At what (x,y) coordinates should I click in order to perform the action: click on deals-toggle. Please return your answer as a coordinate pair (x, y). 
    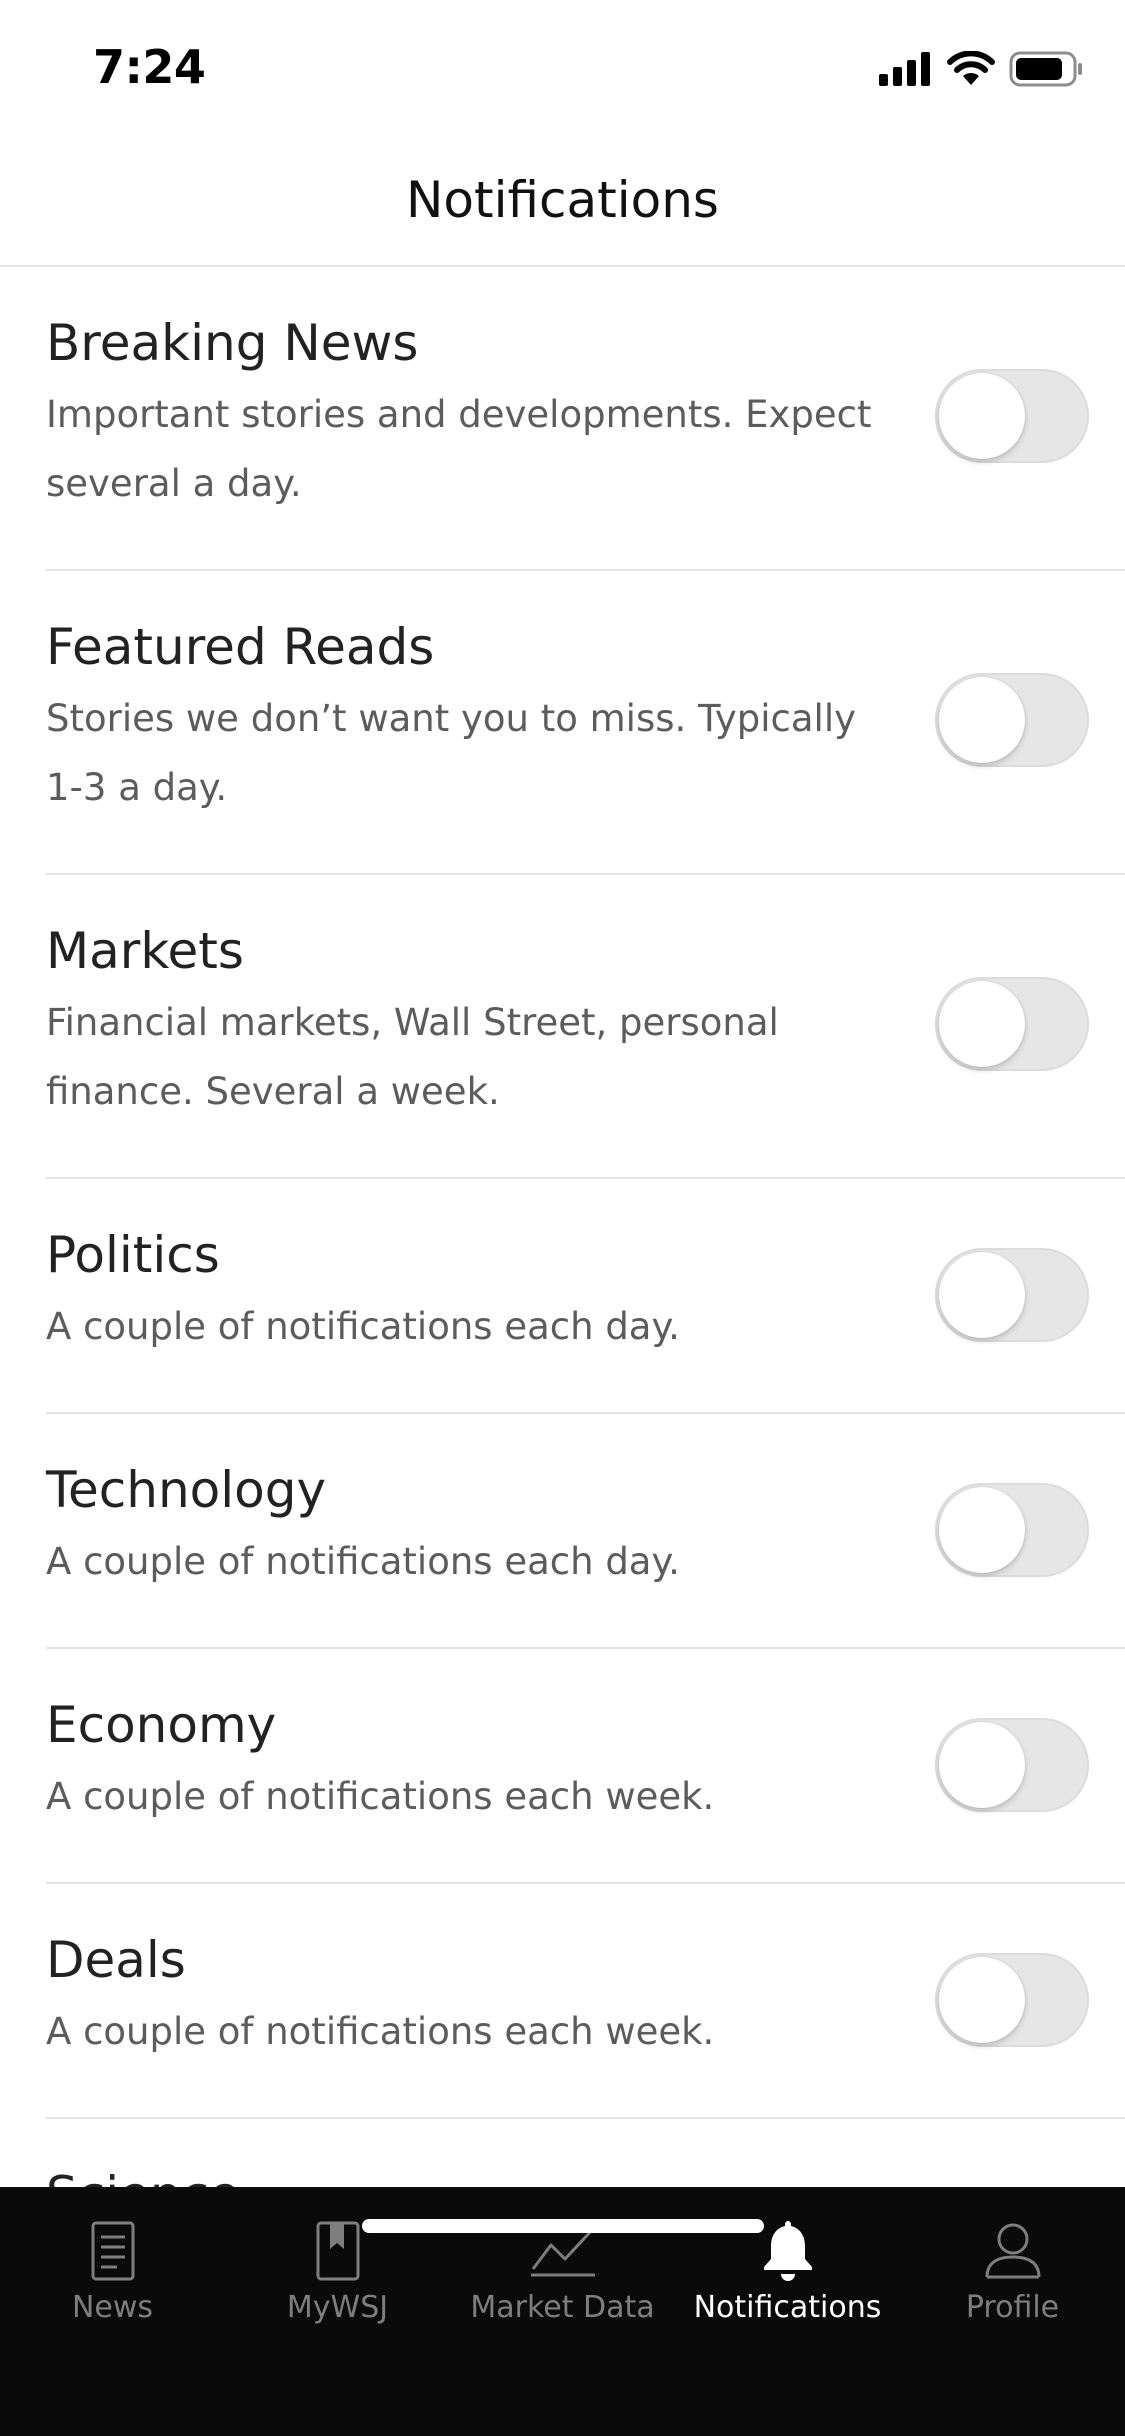
    Looking at the image, I should click on (1012, 2000).